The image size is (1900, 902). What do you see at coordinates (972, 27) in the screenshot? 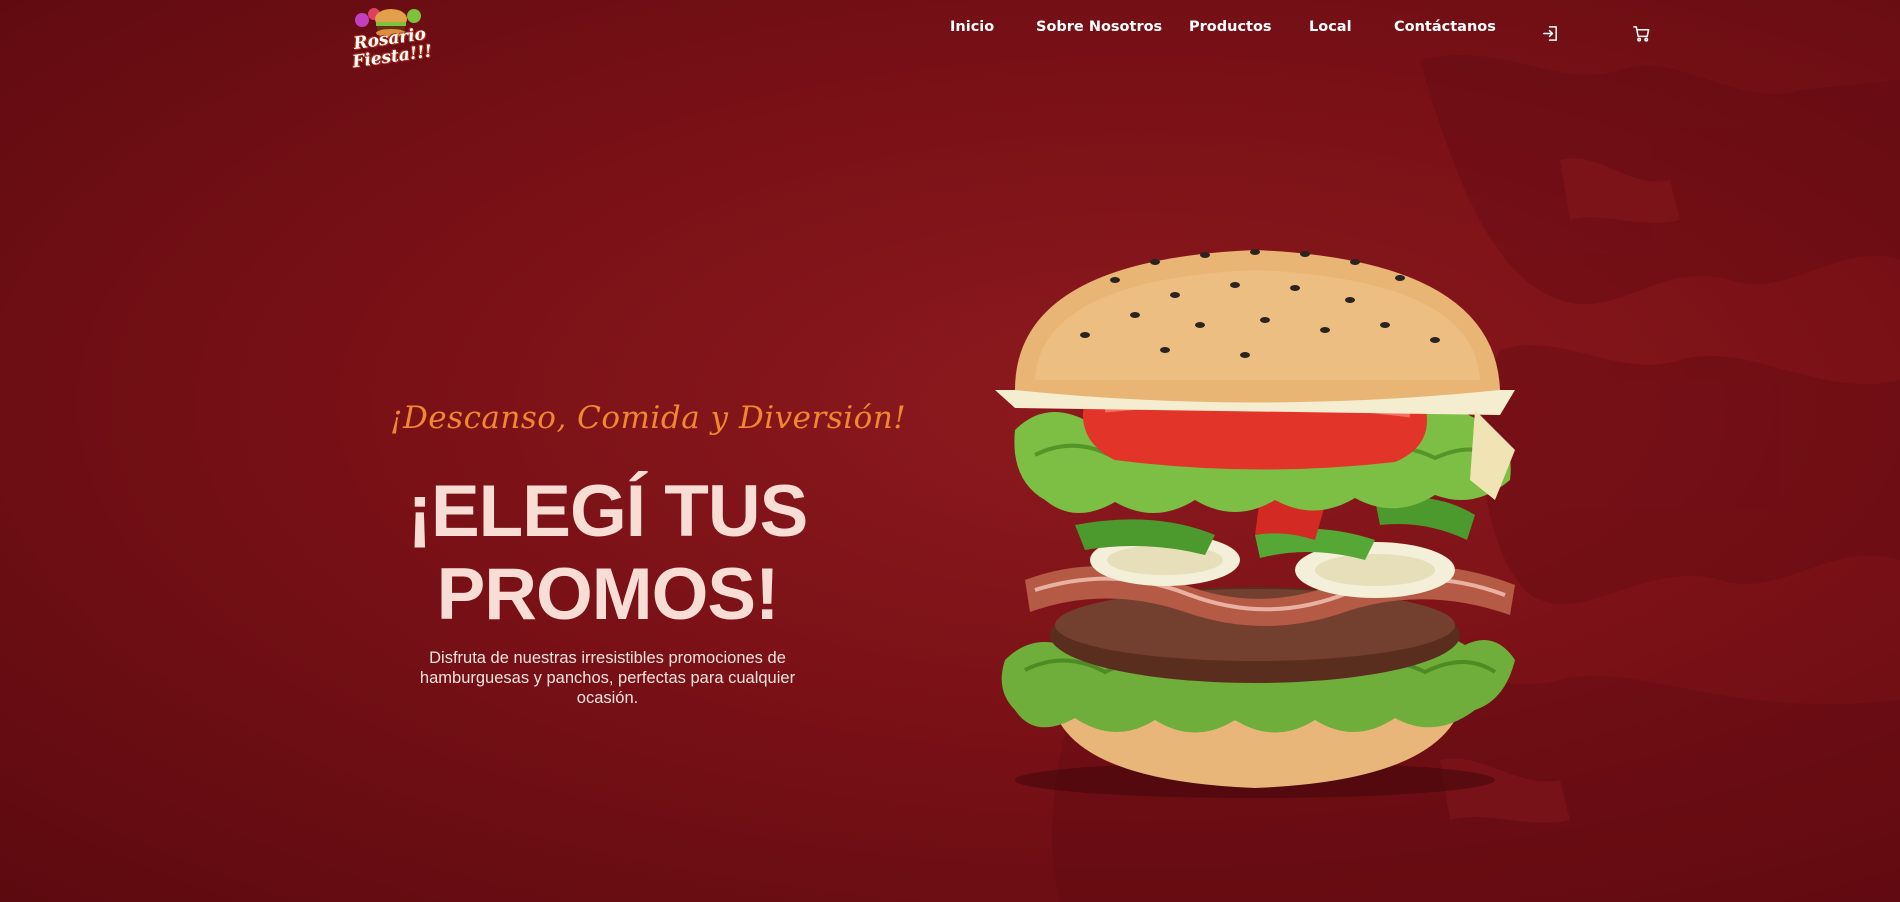
I see `nav-item-inicio: Inicio` at bounding box center [972, 27].